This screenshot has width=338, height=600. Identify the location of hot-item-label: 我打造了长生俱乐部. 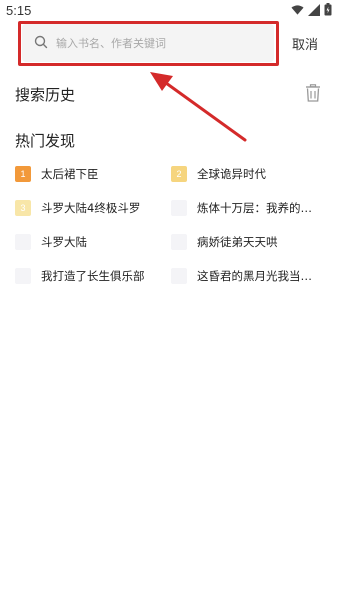
(93, 276).